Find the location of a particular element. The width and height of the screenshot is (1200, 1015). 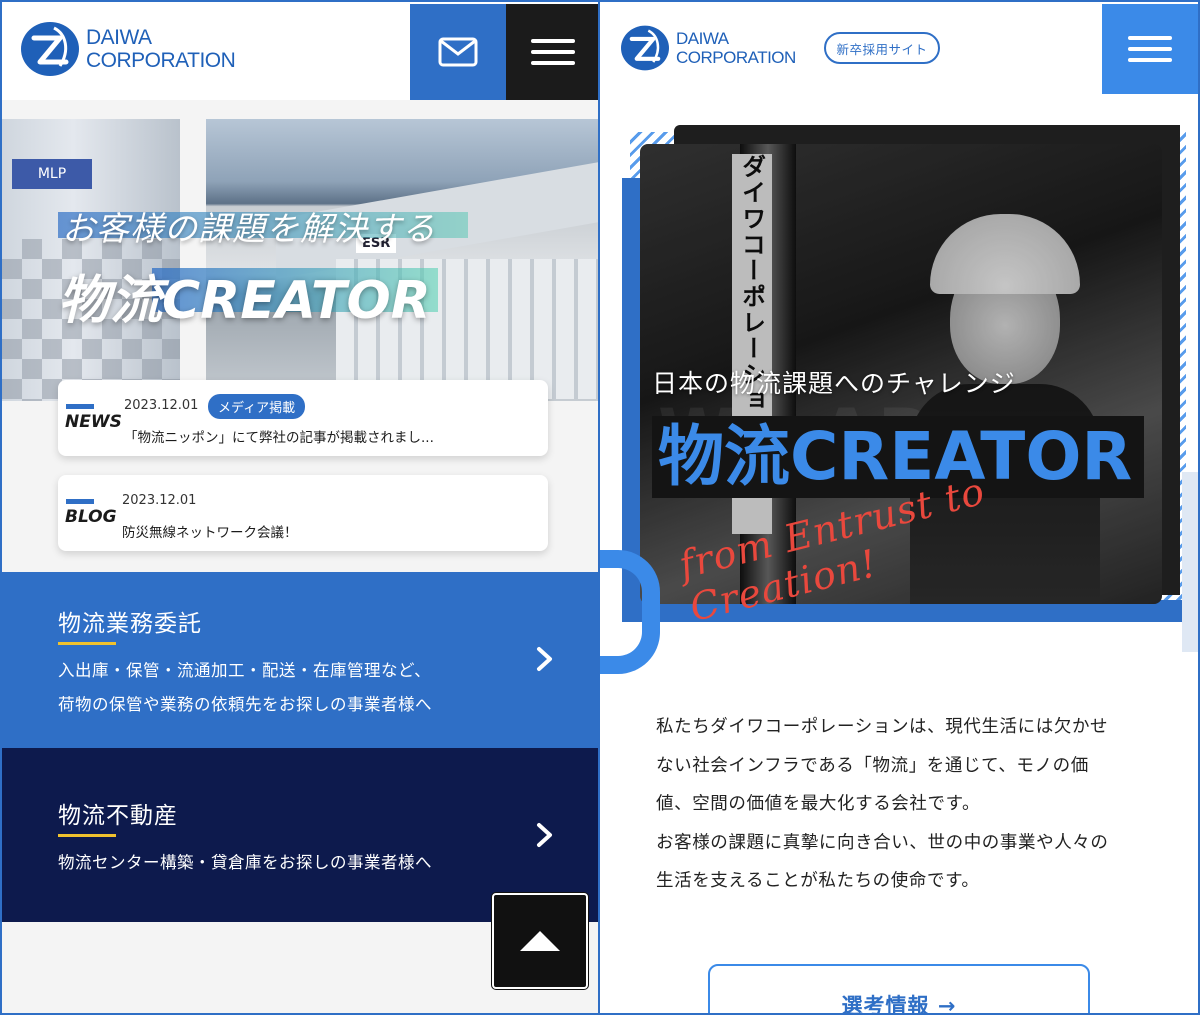

service-description: 物流センター構築・貸倉庫をお探しの事業者様へ is located at coordinates (245, 862).